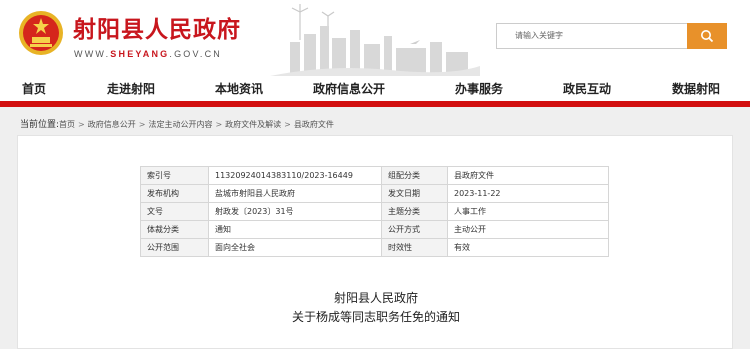 This screenshot has width=750, height=349. I want to click on search-box: 请输入关键字, so click(611, 36).